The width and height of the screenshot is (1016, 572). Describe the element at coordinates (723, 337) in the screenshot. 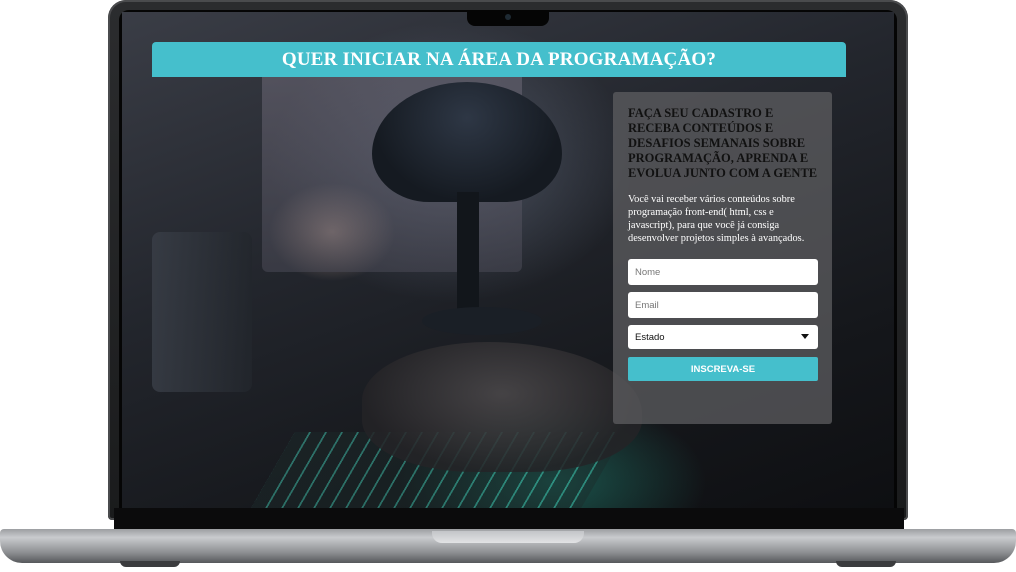

I see `state-select: Estado` at that location.